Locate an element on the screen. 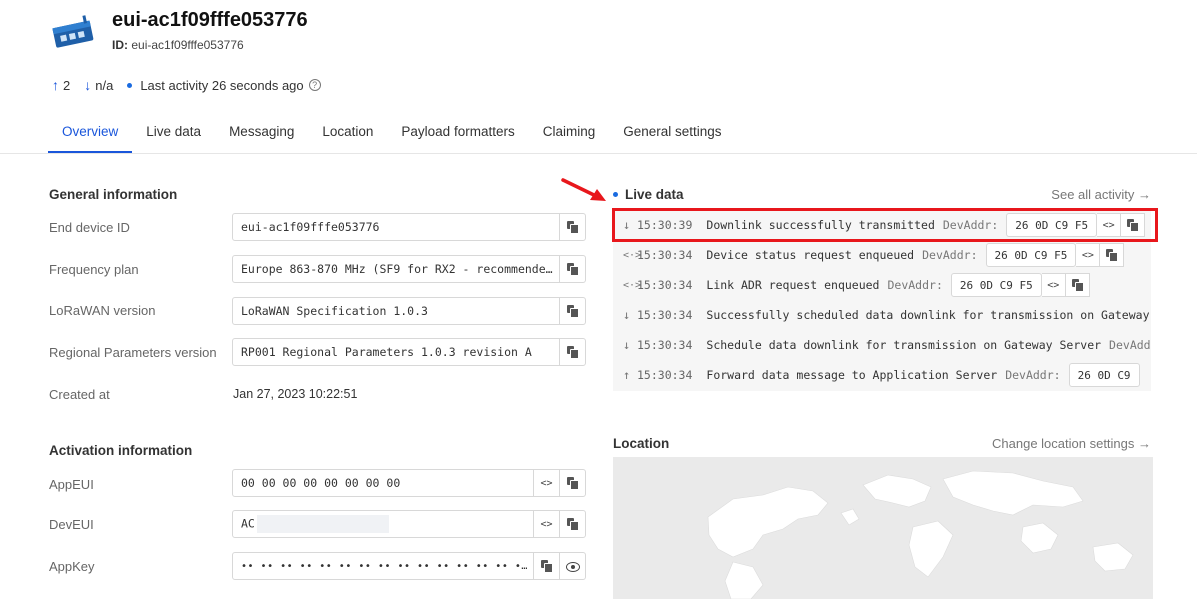 The image size is (1197, 599). device-stats: ↑ 2 ↓ n/a Last activity 26 seconds ago ? is located at coordinates (193, 85).